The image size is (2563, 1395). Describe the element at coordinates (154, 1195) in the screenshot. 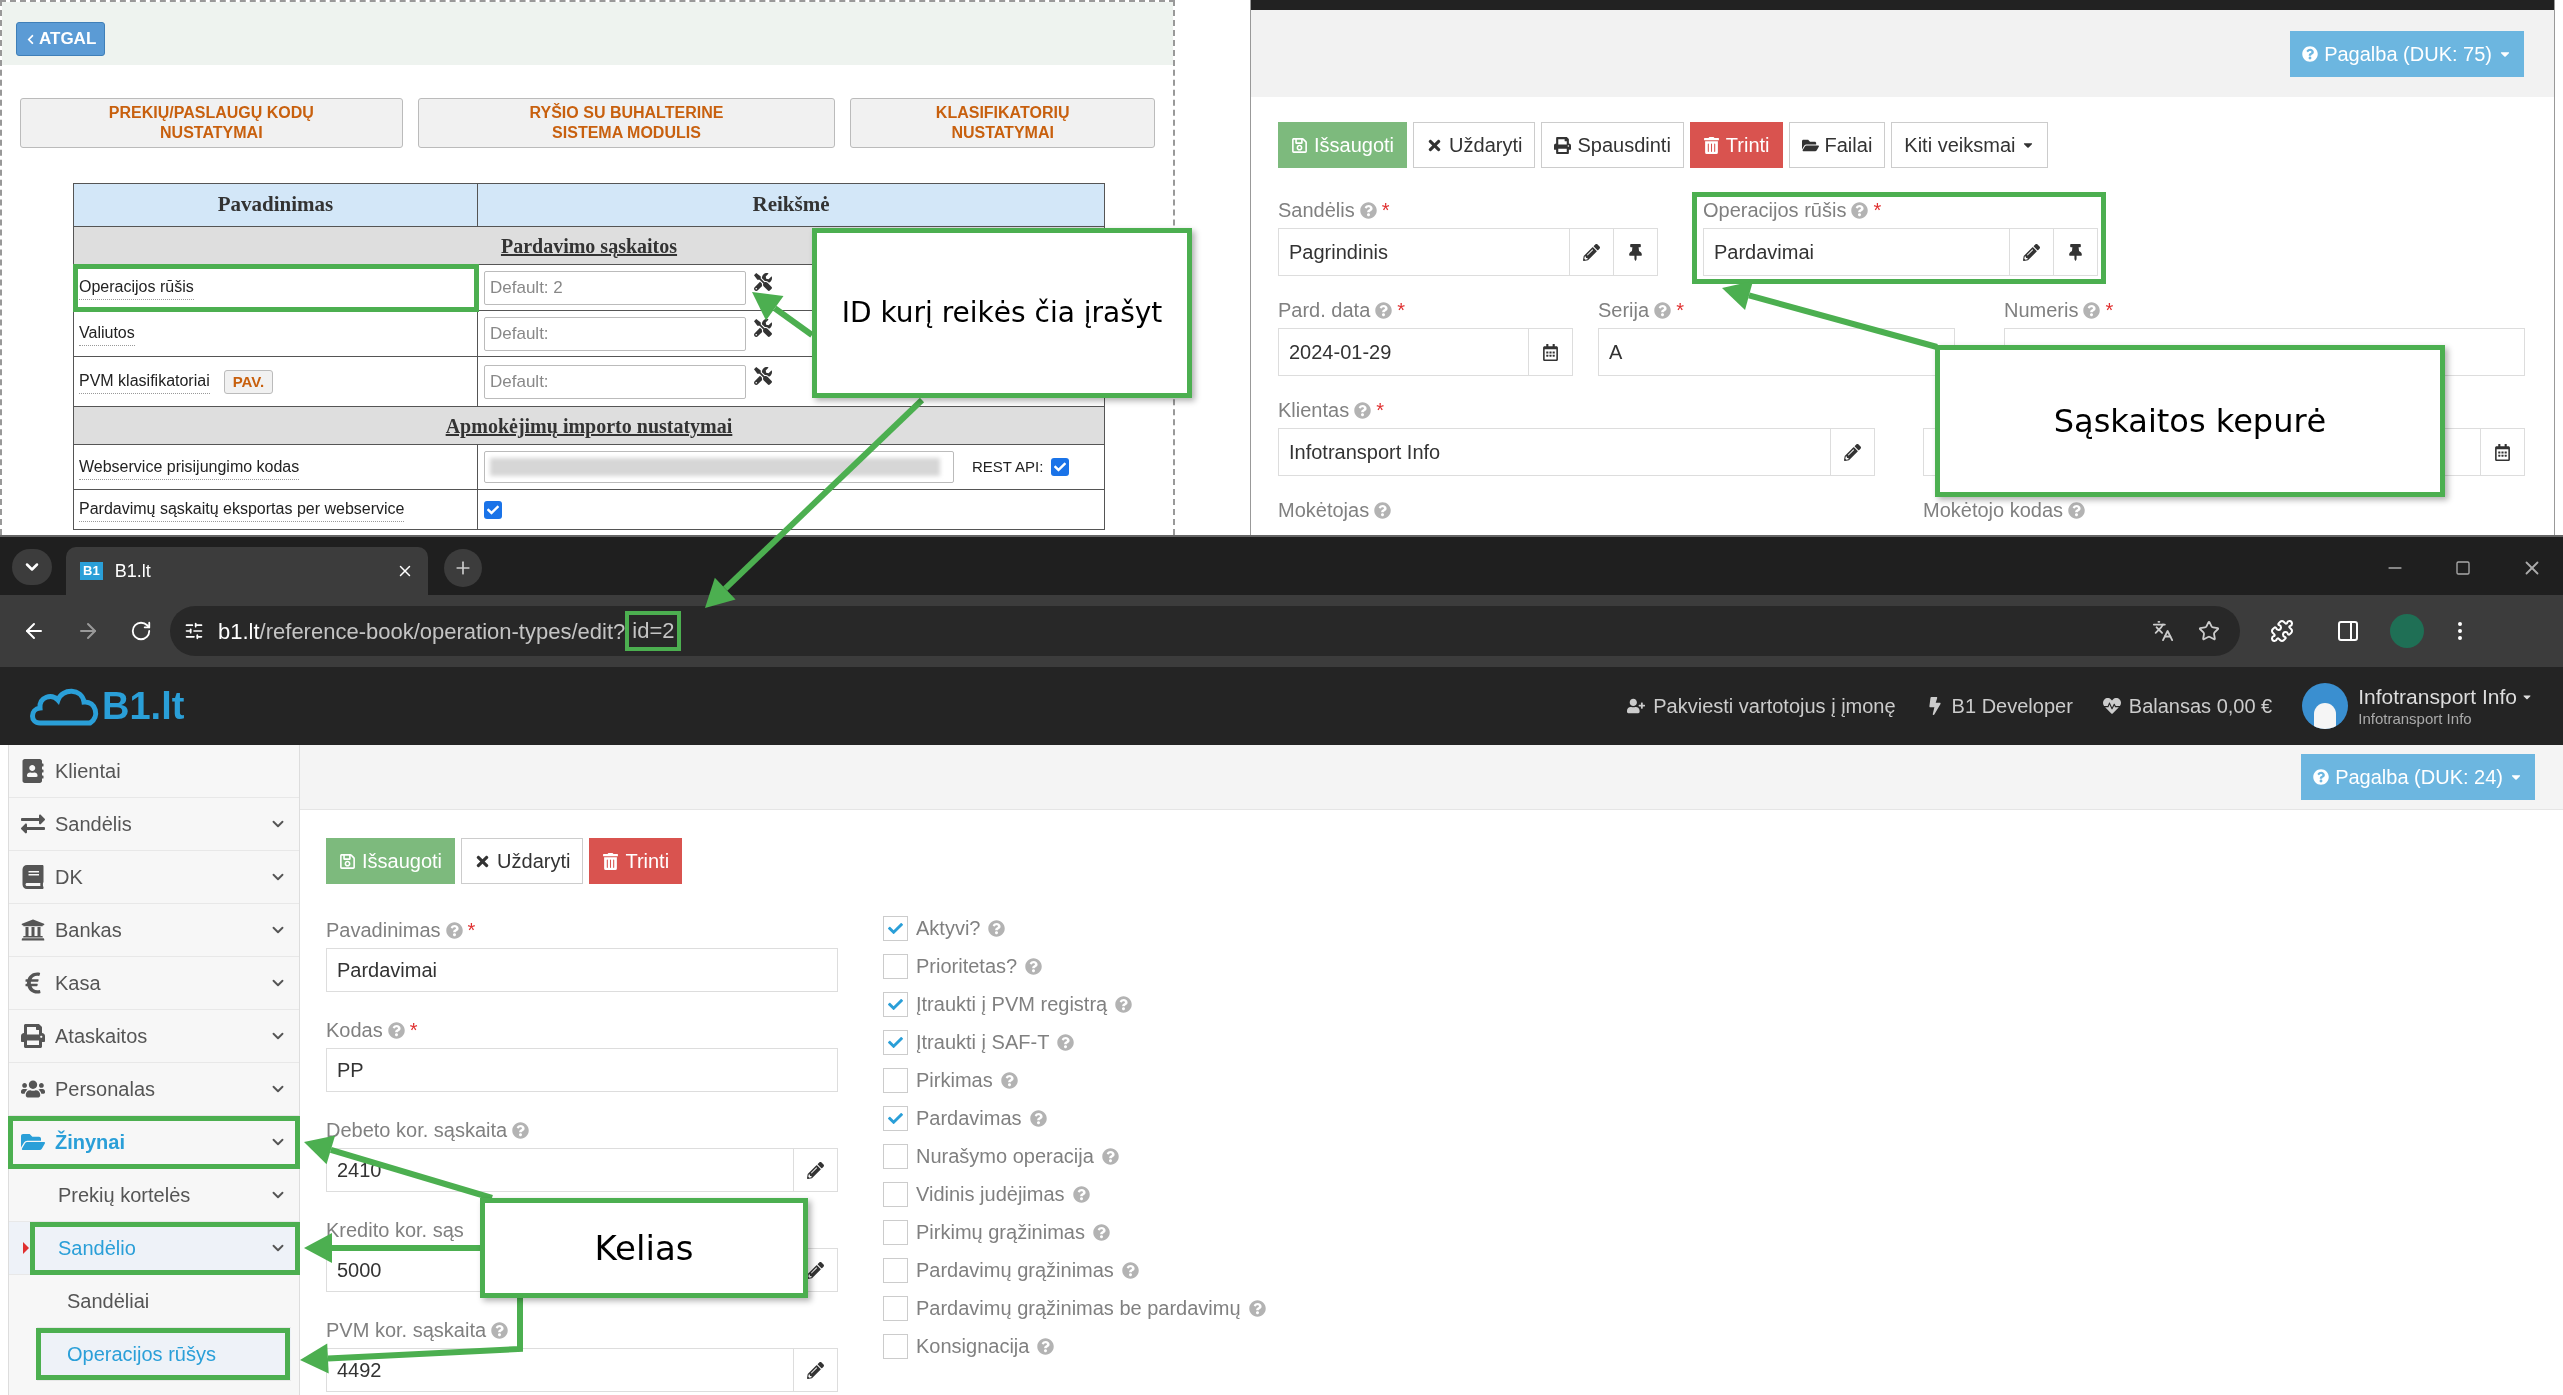

I see `sidebar-item: Prekių kortelės` at that location.